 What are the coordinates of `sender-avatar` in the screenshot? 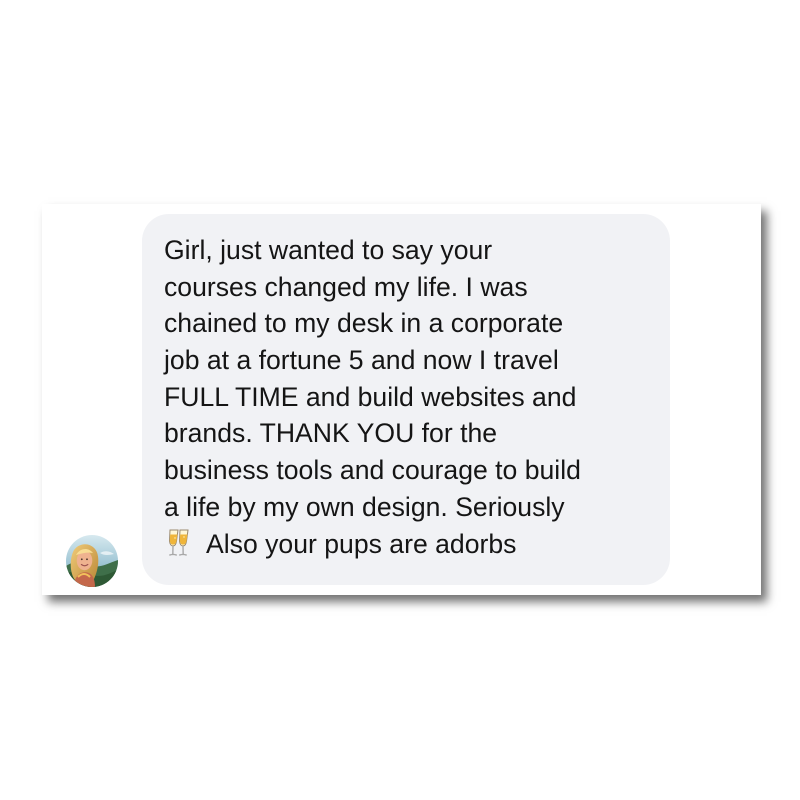 It's located at (92, 561).